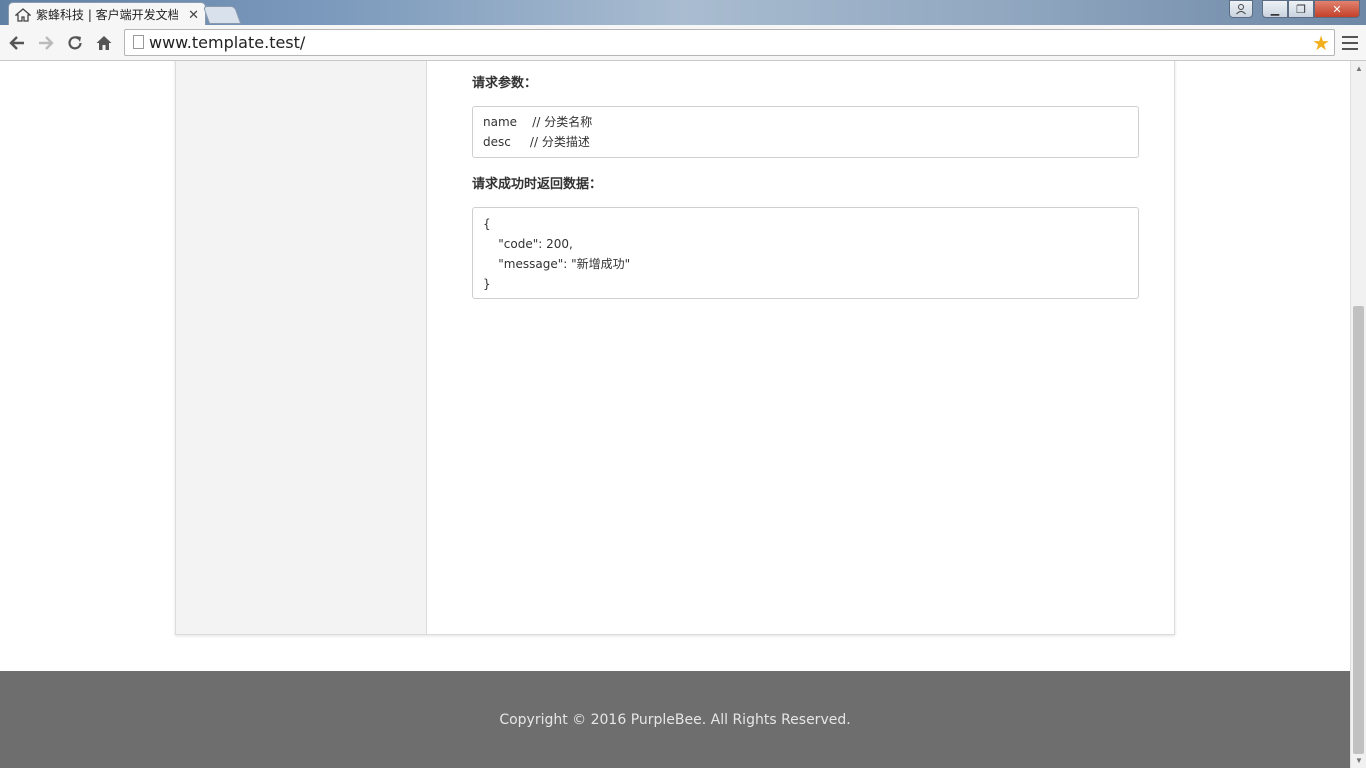 The height and width of the screenshot is (768, 1366). I want to click on scroll-thumb, so click(1358, 530).